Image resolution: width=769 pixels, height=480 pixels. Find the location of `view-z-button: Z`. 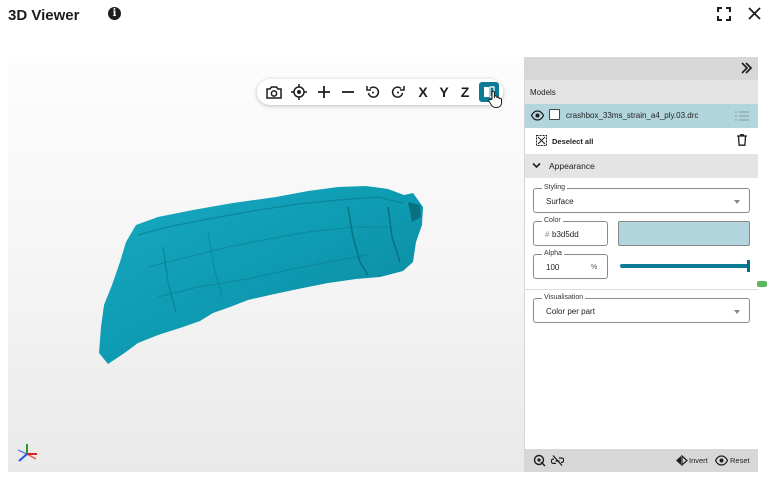

view-z-button: Z is located at coordinates (465, 92).